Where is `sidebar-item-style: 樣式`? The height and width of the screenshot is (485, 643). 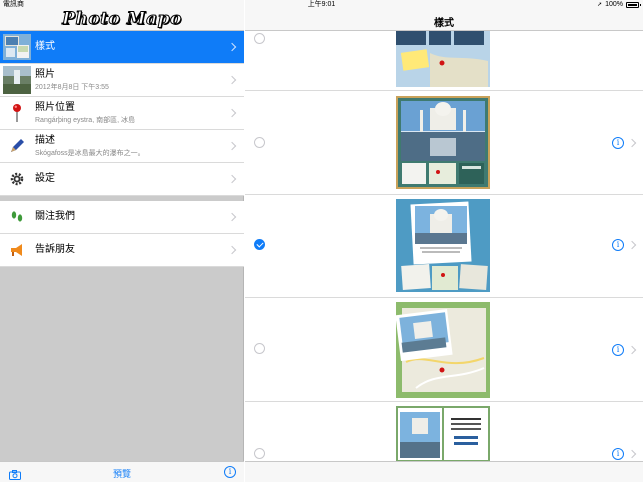
sidebar-item-style: 樣式 is located at coordinates (122, 47).